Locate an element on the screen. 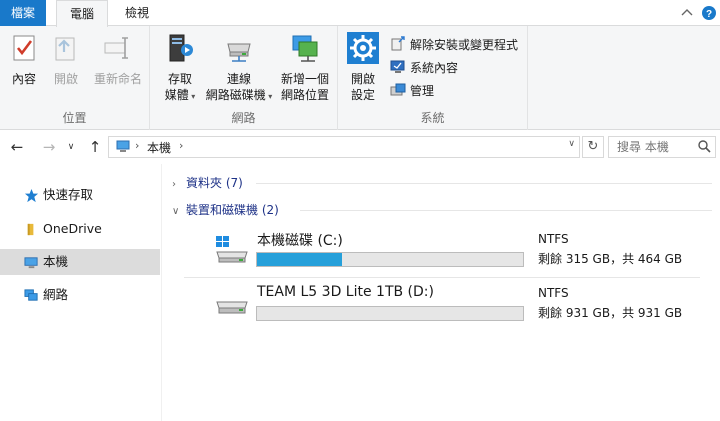 This screenshot has width=720, height=421. drive-usage-bar is located at coordinates (390, 313).